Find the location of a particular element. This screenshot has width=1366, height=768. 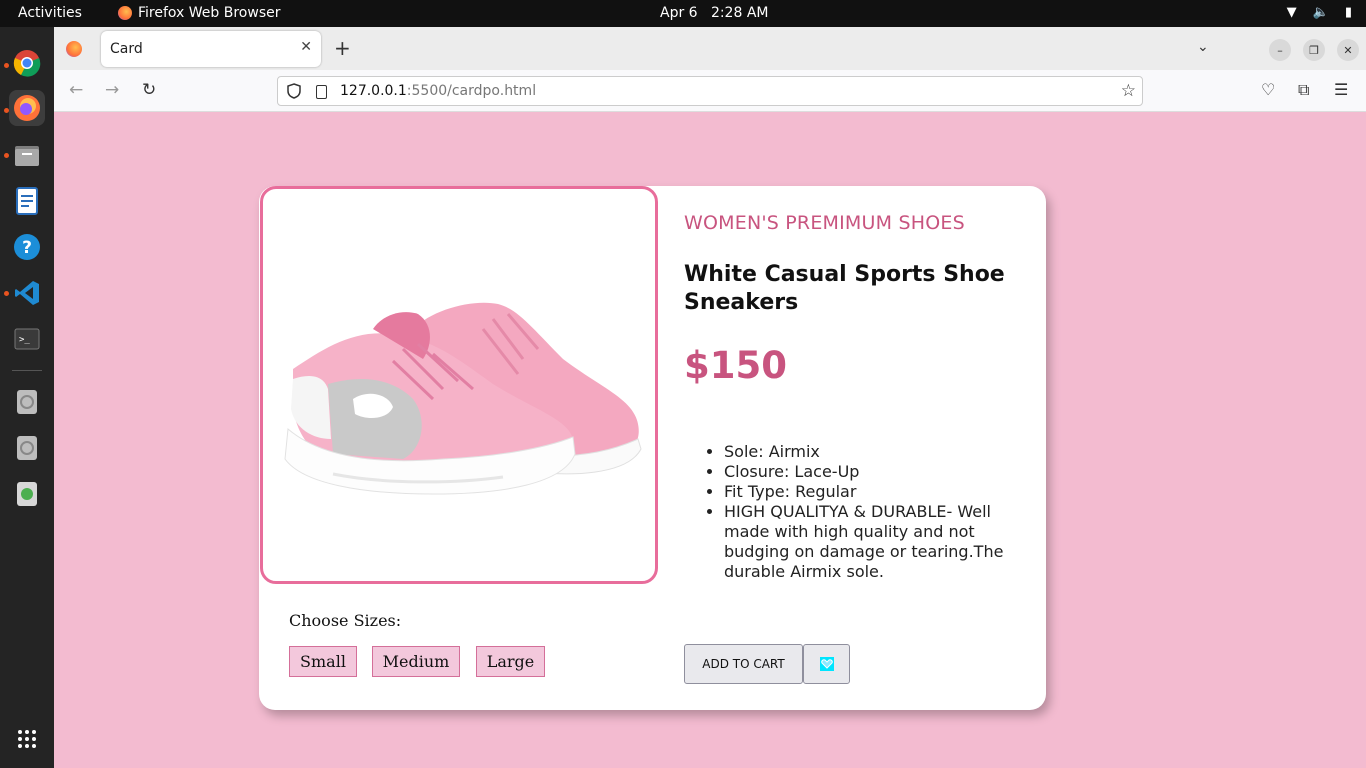

tab-card: Card ✕ is located at coordinates (211, 49).